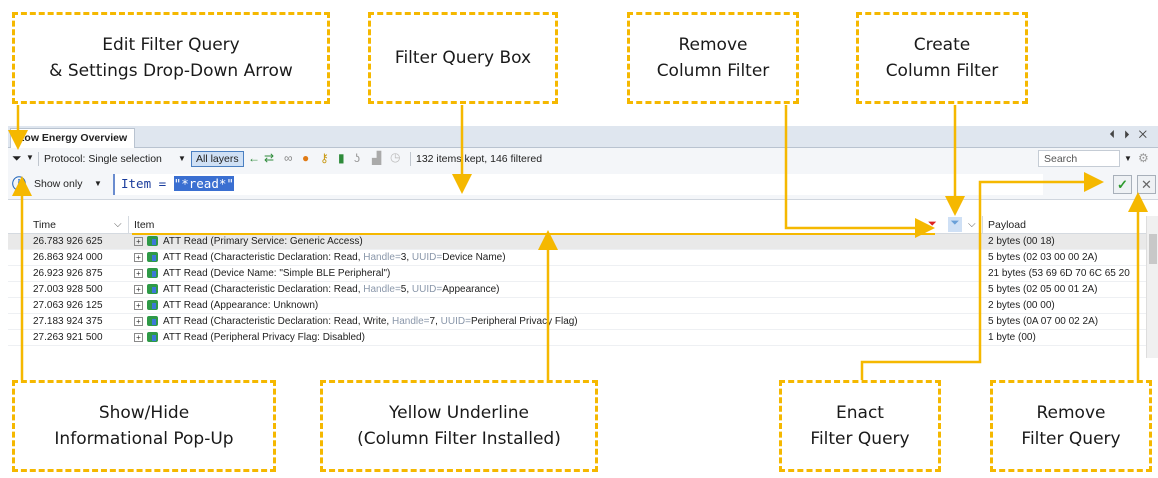  Describe the element at coordinates (147, 183) in the screenshot. I see `query-prefix: Item =` at that location.